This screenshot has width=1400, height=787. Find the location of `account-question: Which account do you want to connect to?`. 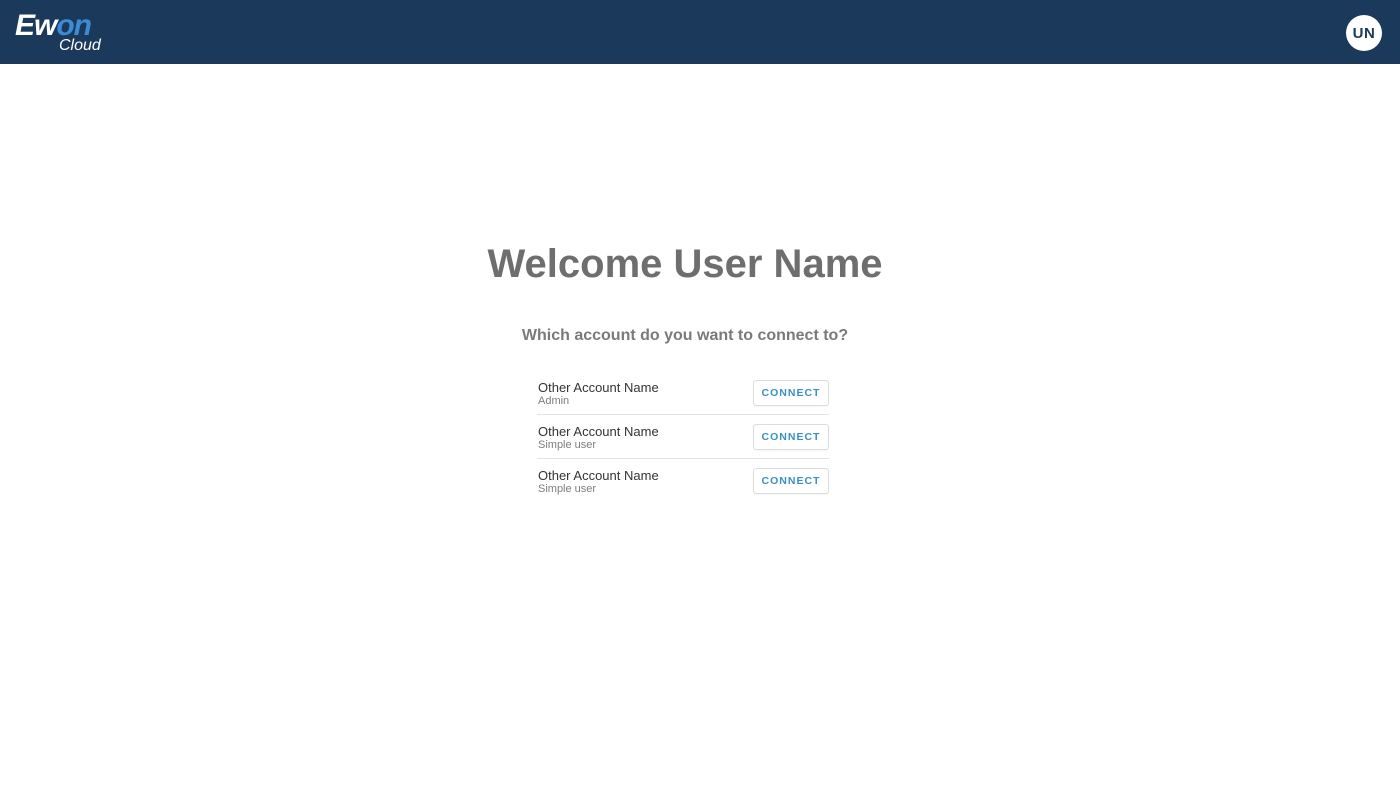

account-question: Which account do you want to connect to? is located at coordinates (685, 335).